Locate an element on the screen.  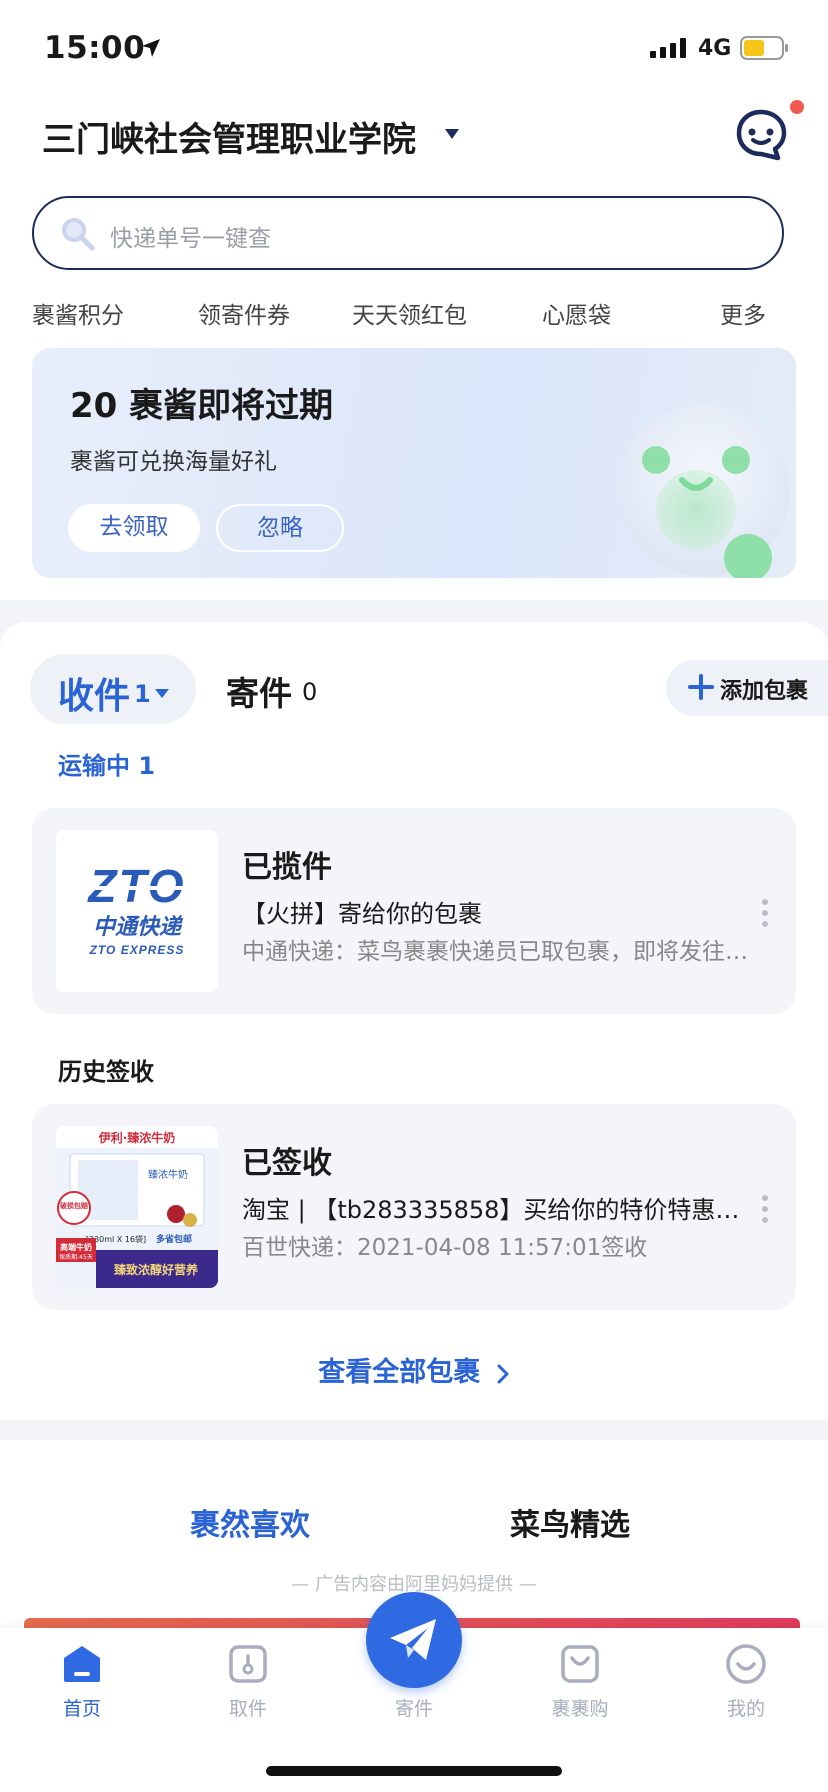
in-transit-filter: 运输中 1 is located at coordinates (106, 763).